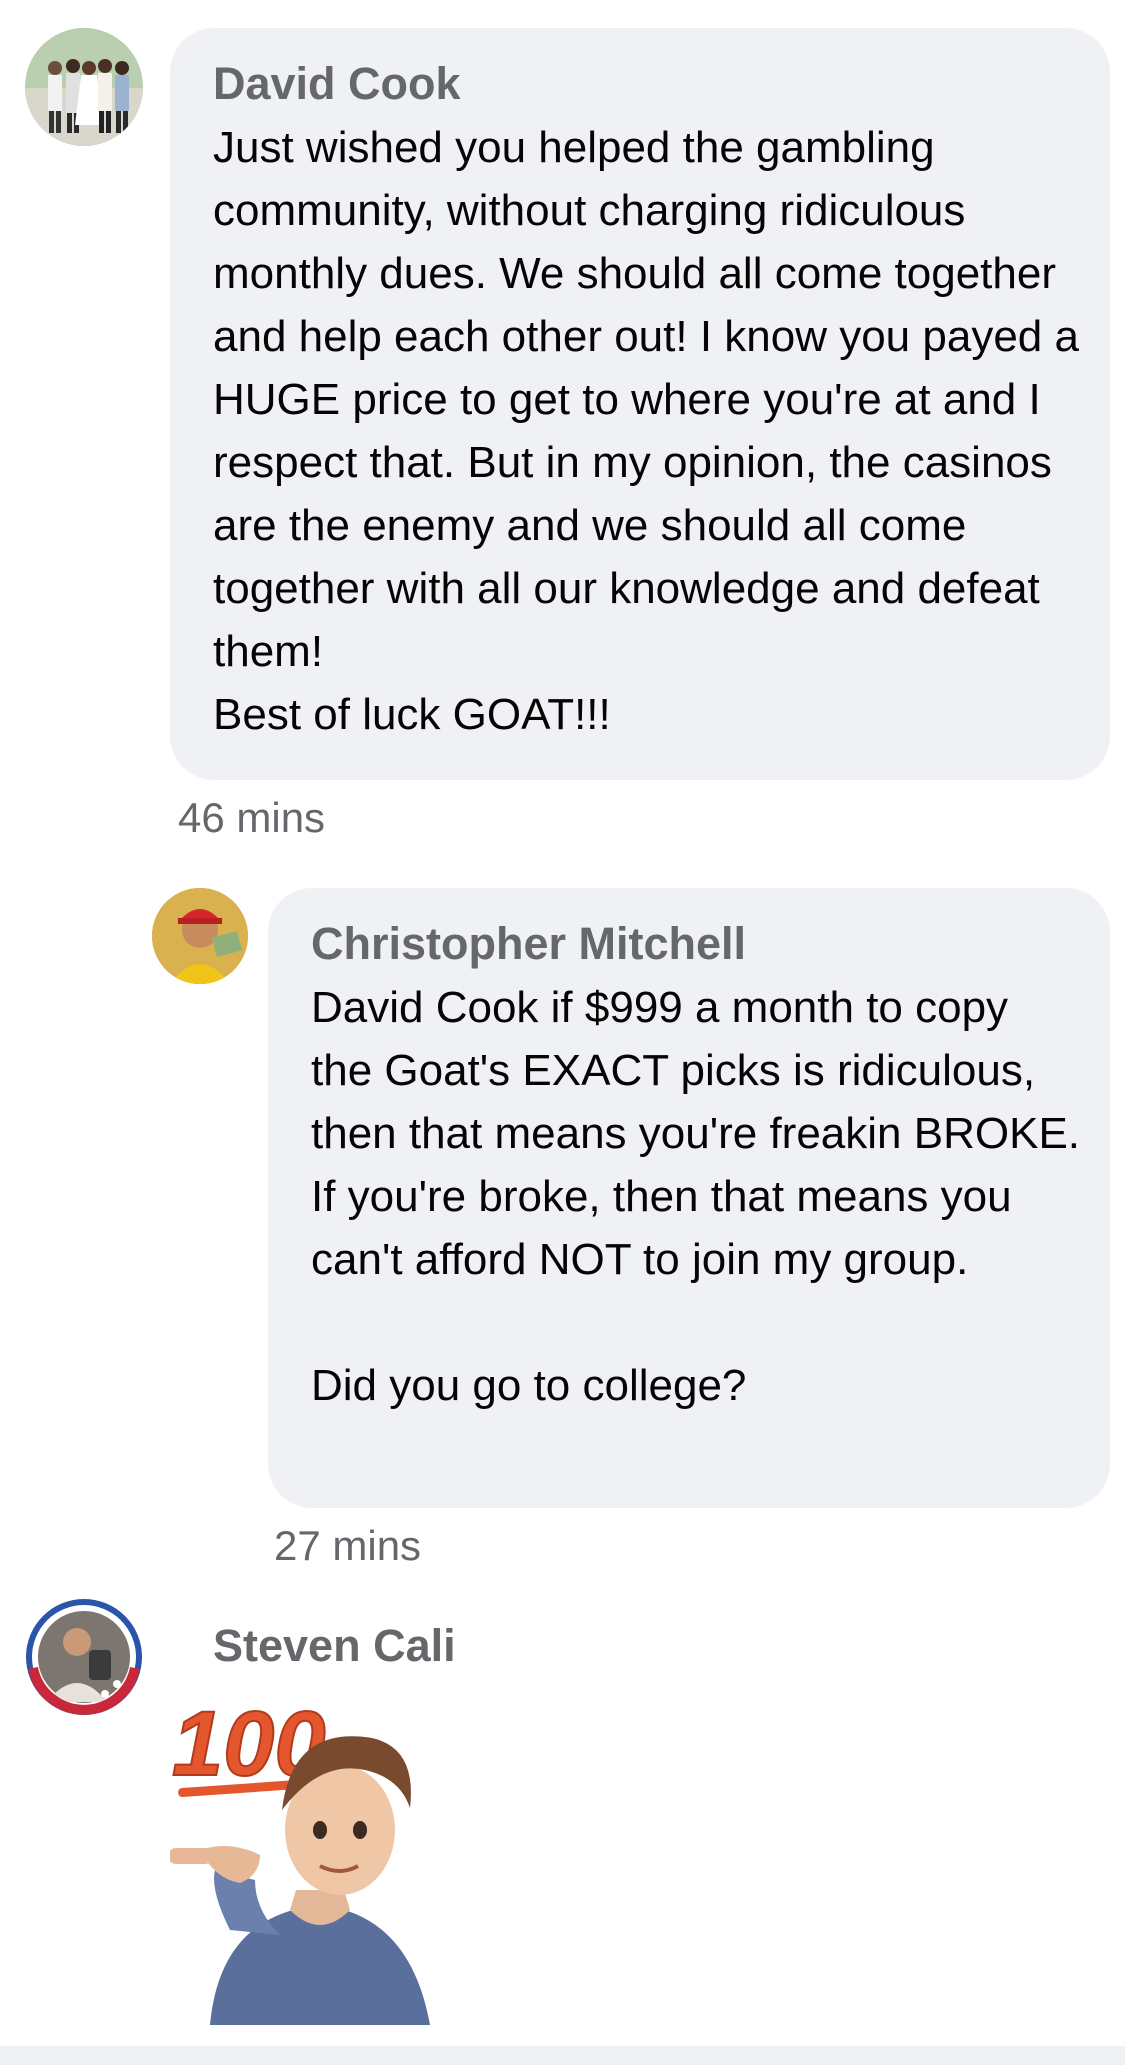 The height and width of the screenshot is (2065, 1125). I want to click on person-photo-icon, so click(200, 936).